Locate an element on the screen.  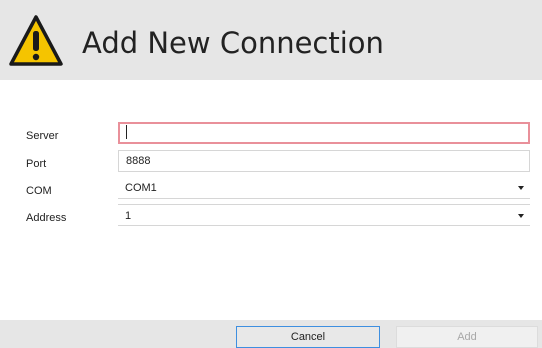
address-label: Address is located at coordinates (46, 218).